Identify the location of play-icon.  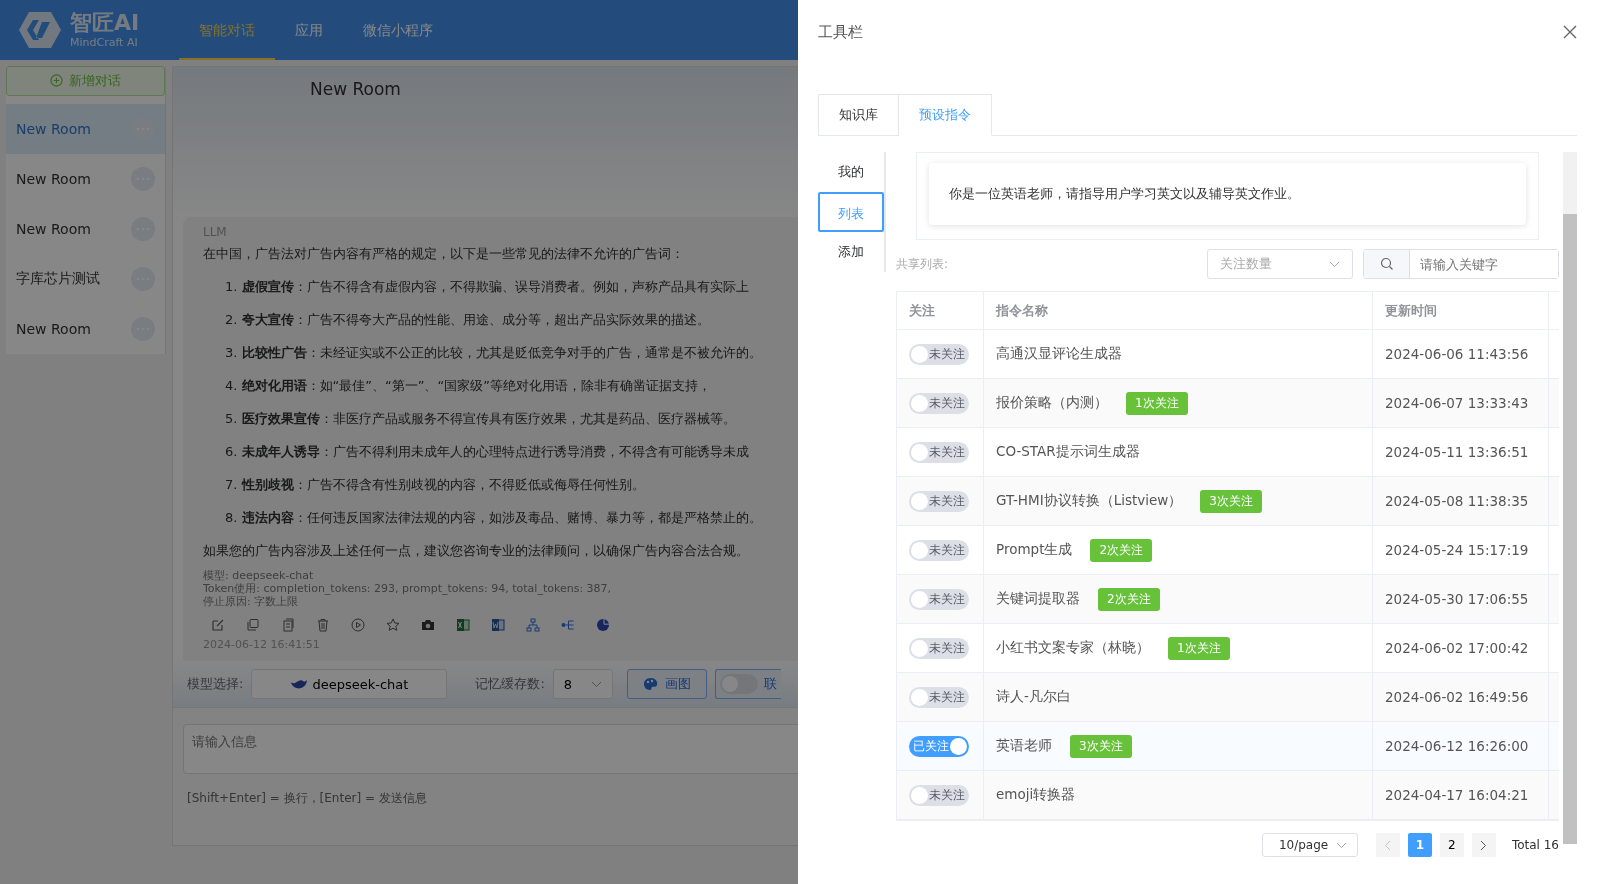
(358, 625).